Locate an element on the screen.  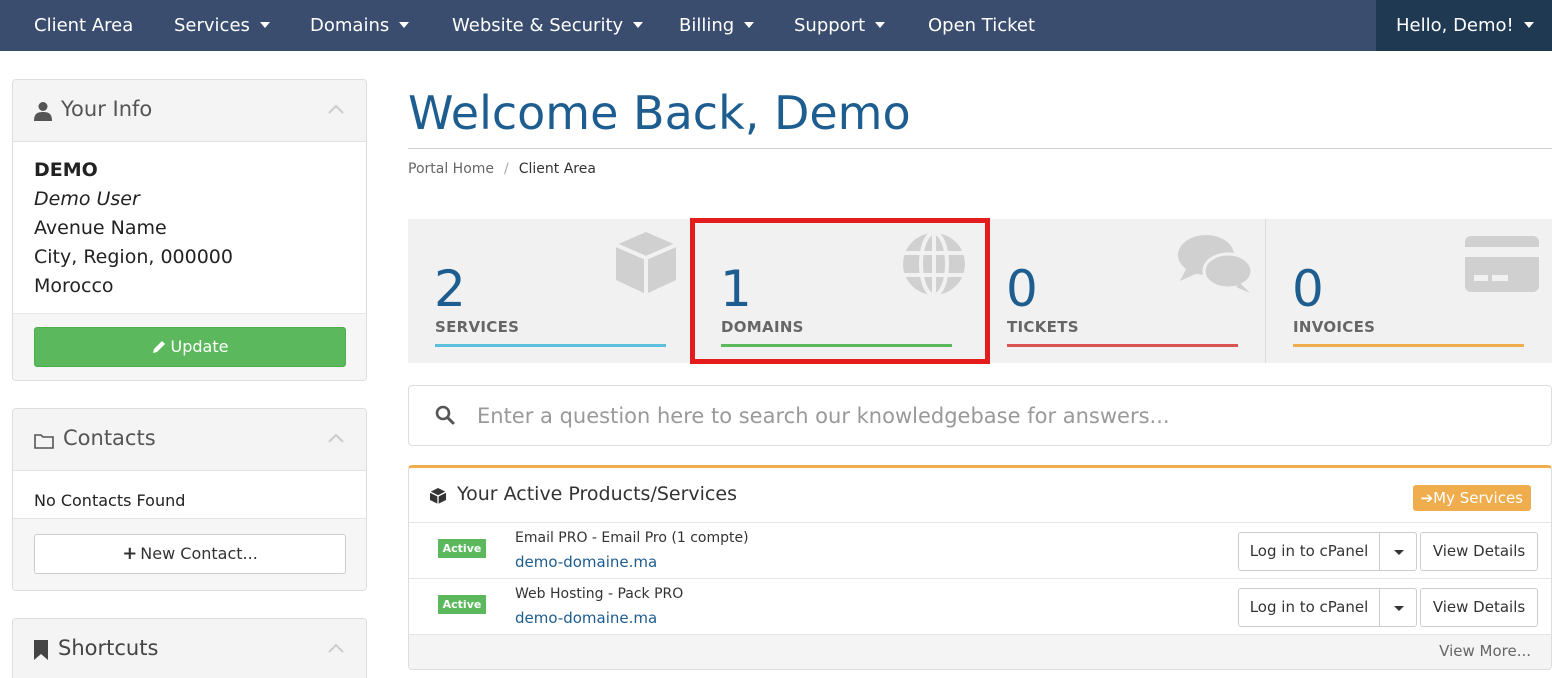
panel-header: Contacts is located at coordinates (189, 440).